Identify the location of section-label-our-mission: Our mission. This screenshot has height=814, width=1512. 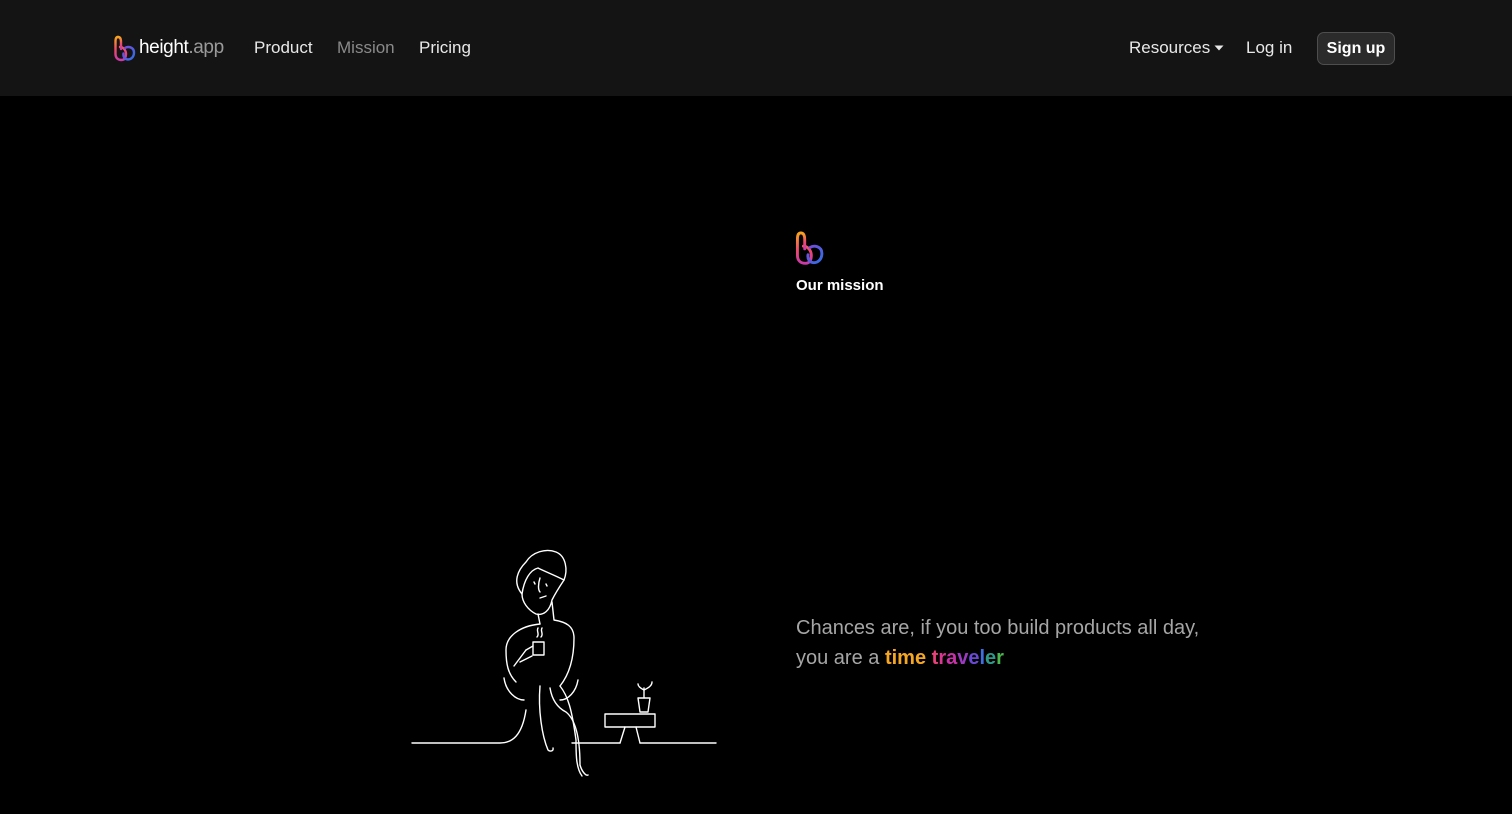
(840, 285).